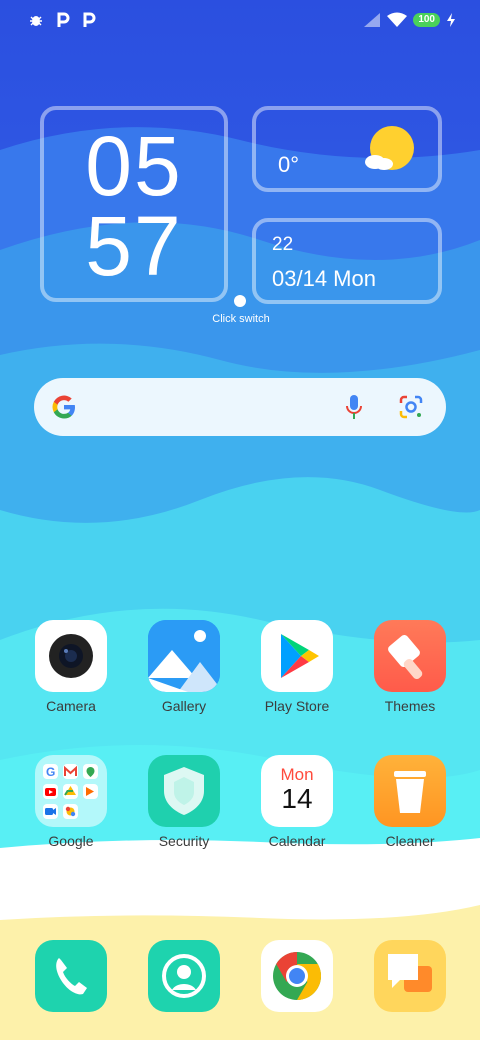 This screenshot has height=1040, width=480. Describe the element at coordinates (71, 656) in the screenshot. I see `camera-icon` at that location.